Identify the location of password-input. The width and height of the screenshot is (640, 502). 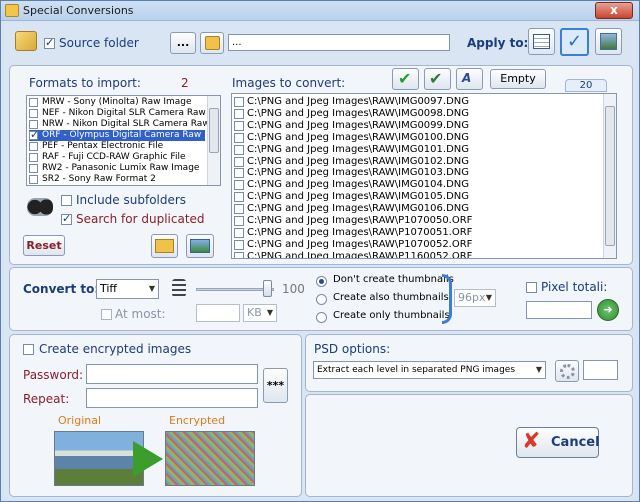
(172, 374).